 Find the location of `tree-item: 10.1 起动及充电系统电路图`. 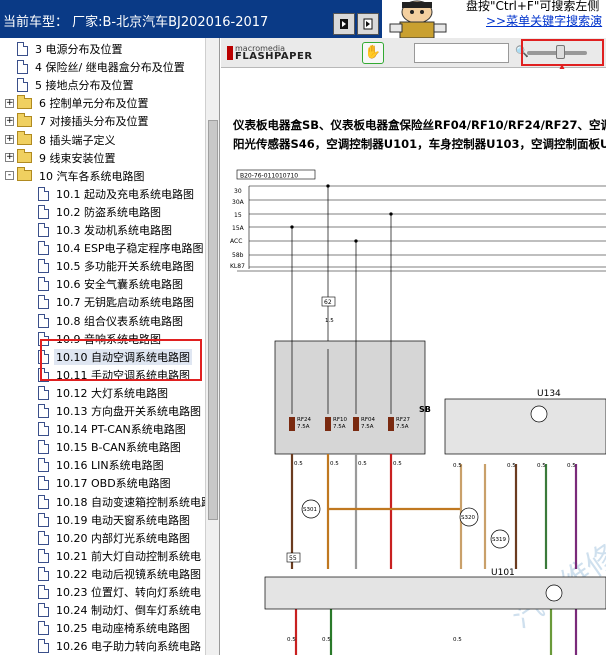

tree-item: 10.1 起动及充电系统电路图 is located at coordinates (117, 194).